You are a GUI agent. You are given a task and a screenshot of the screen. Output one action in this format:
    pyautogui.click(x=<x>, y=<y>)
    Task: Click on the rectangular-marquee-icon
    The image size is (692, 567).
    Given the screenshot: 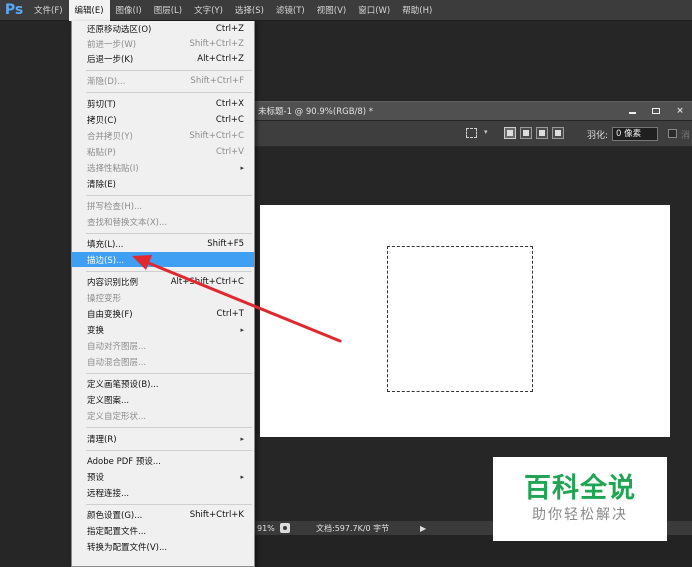 What is the action you would take?
    pyautogui.click(x=471, y=133)
    